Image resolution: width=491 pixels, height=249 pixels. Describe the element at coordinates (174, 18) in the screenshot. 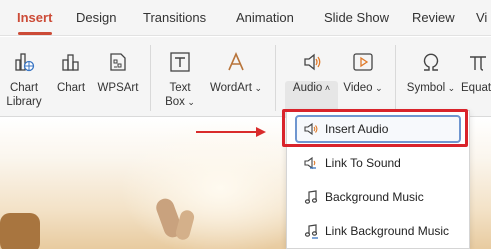

I see `tab-transitions: Transitions` at that location.